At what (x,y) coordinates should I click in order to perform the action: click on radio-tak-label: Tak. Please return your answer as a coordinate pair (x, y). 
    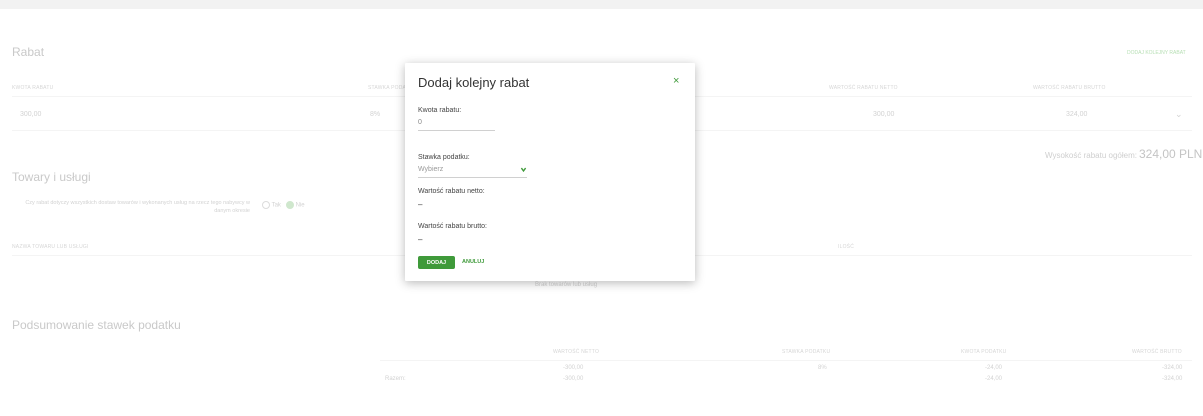
    Looking at the image, I should click on (276, 205).